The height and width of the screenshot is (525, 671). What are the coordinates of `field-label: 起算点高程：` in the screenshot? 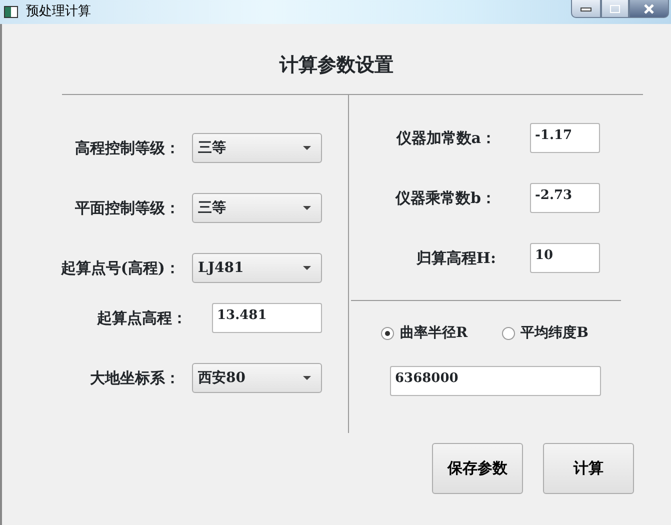 It's located at (141, 318).